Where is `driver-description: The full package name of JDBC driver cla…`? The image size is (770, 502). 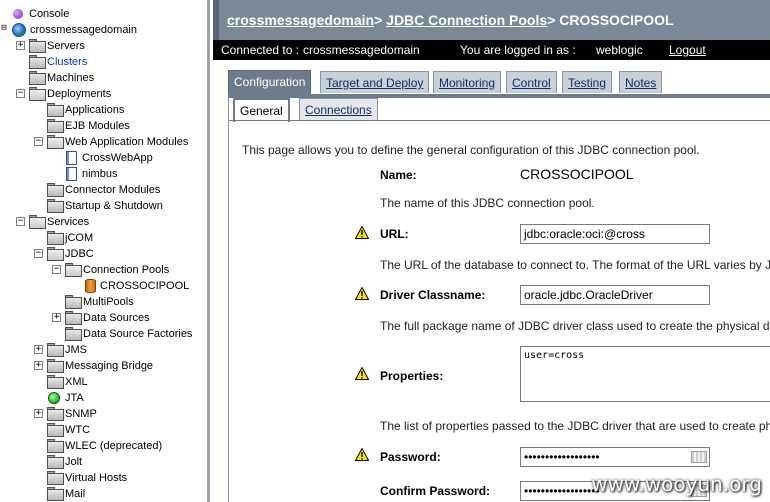
driver-description: The full package name of JDBC driver cla… is located at coordinates (575, 326).